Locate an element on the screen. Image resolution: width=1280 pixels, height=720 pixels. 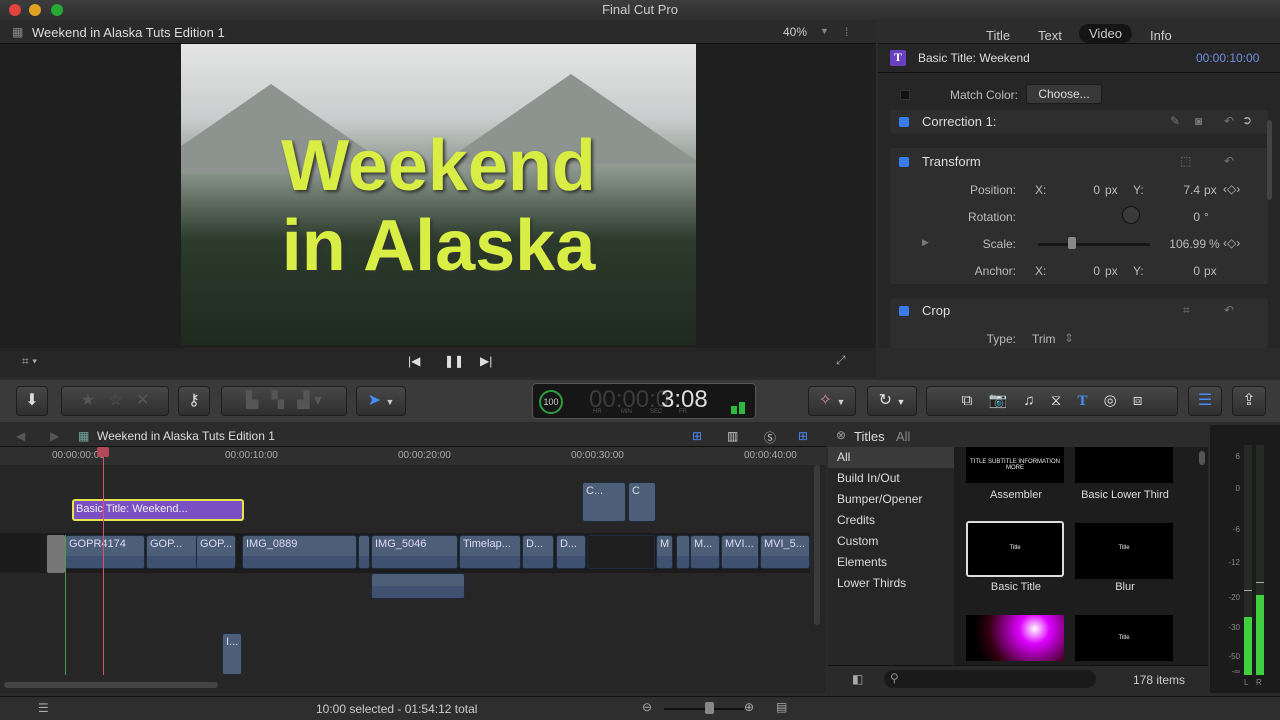
category-item: Credits is located at coordinates (891, 520).